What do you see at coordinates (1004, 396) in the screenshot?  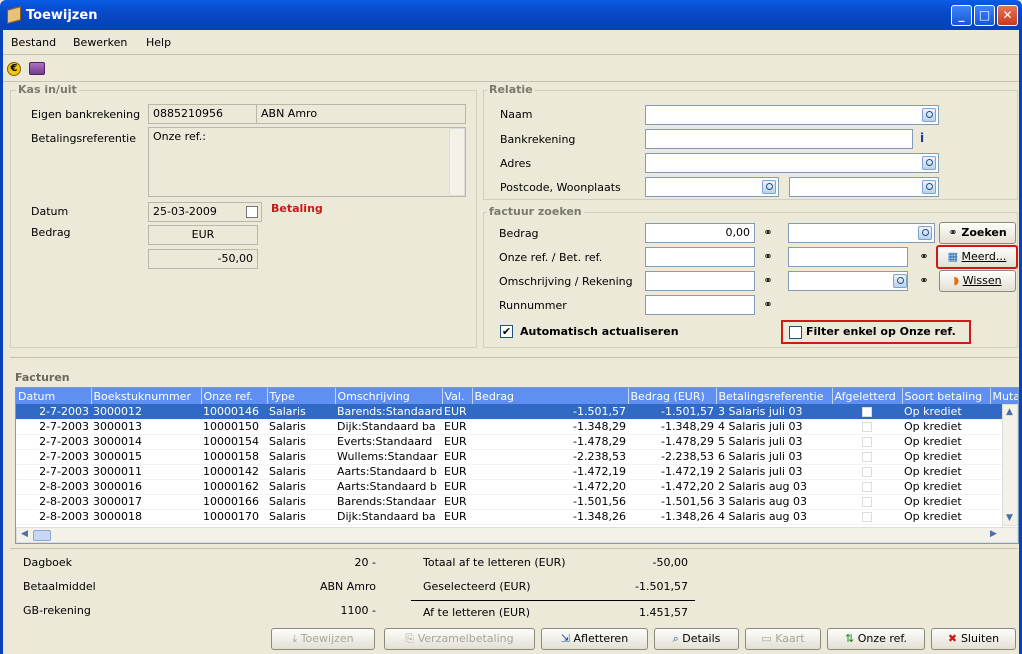 I see `column-header: Mutat` at bounding box center [1004, 396].